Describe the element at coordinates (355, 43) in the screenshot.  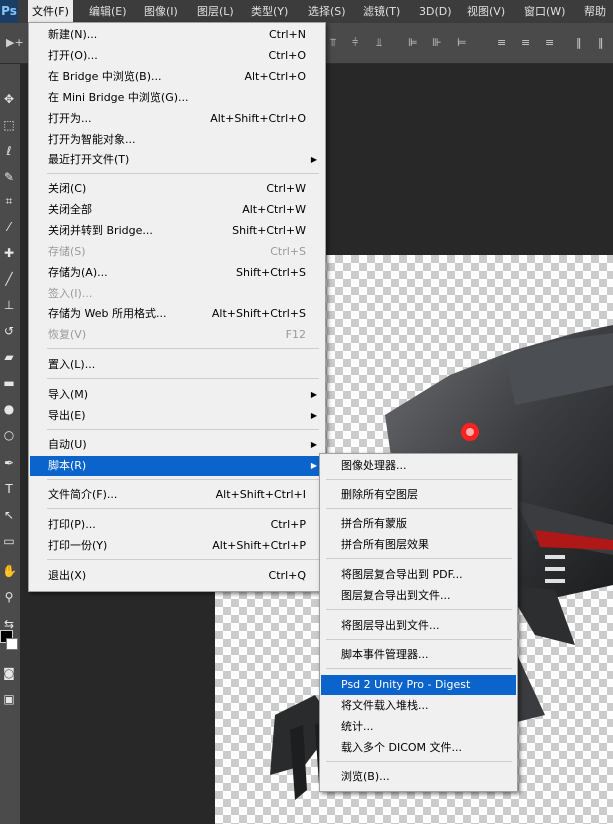
I see `align-vcenter-icon: ⫩` at that location.